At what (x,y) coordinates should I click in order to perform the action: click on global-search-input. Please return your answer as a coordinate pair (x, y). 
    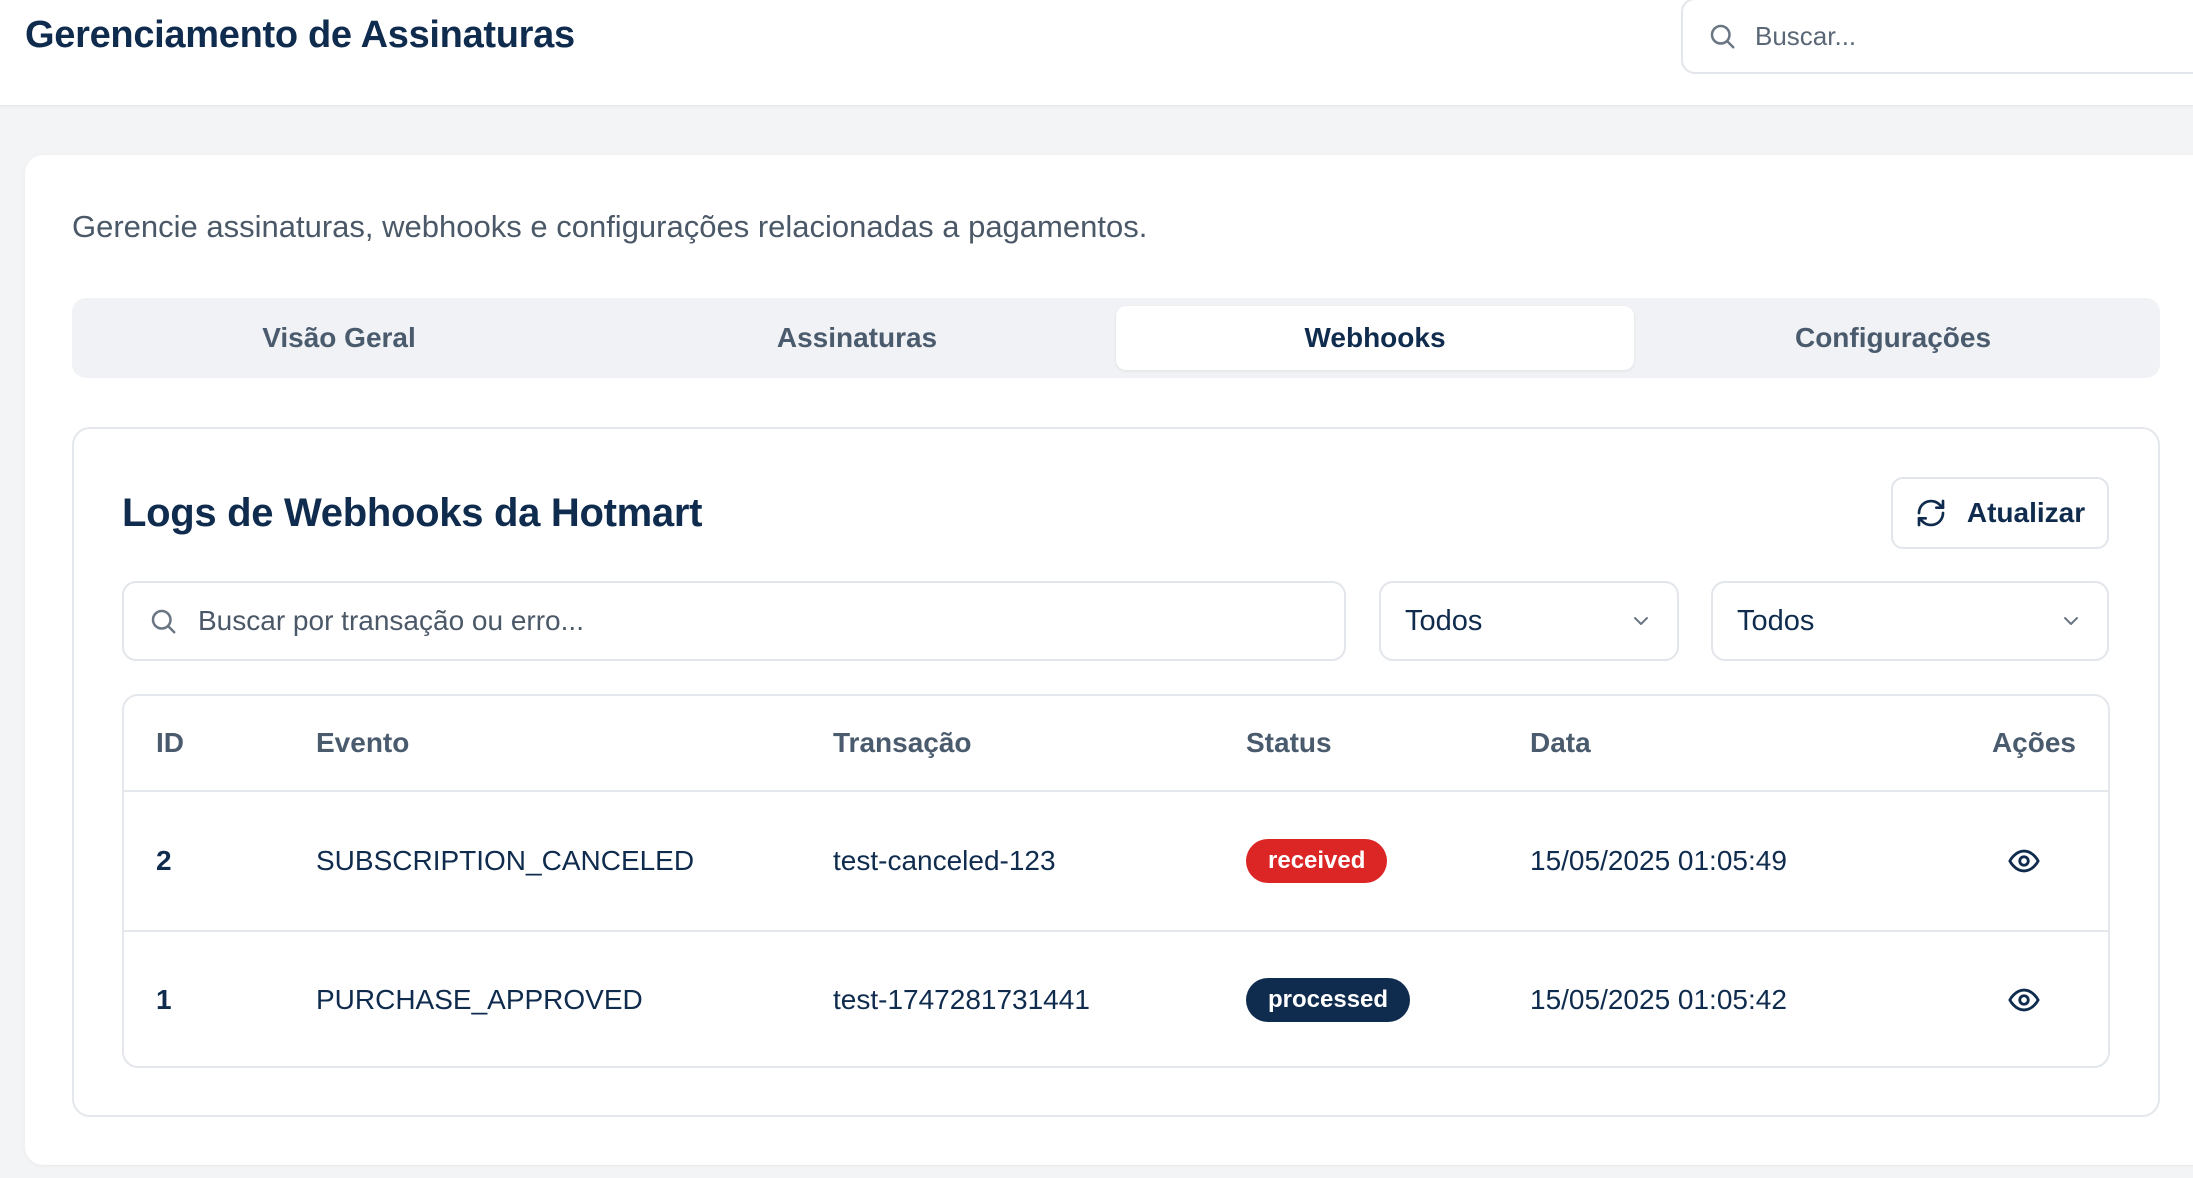
    Looking at the image, I should click on (1955, 36).